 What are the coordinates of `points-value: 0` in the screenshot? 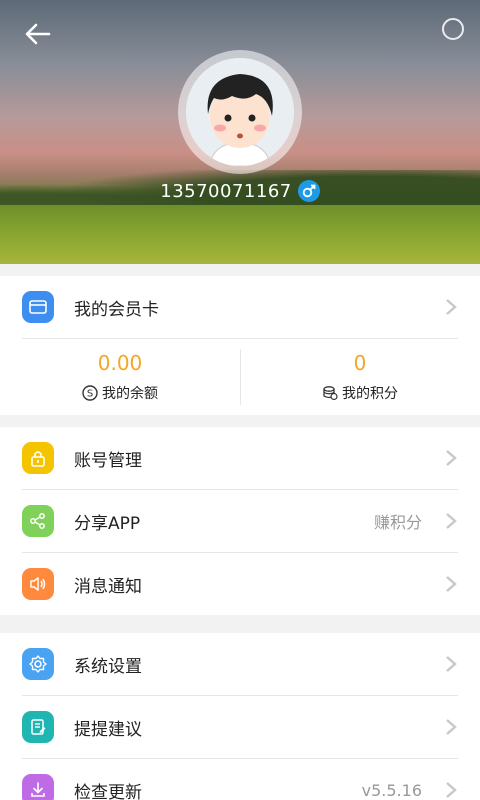 It's located at (360, 363).